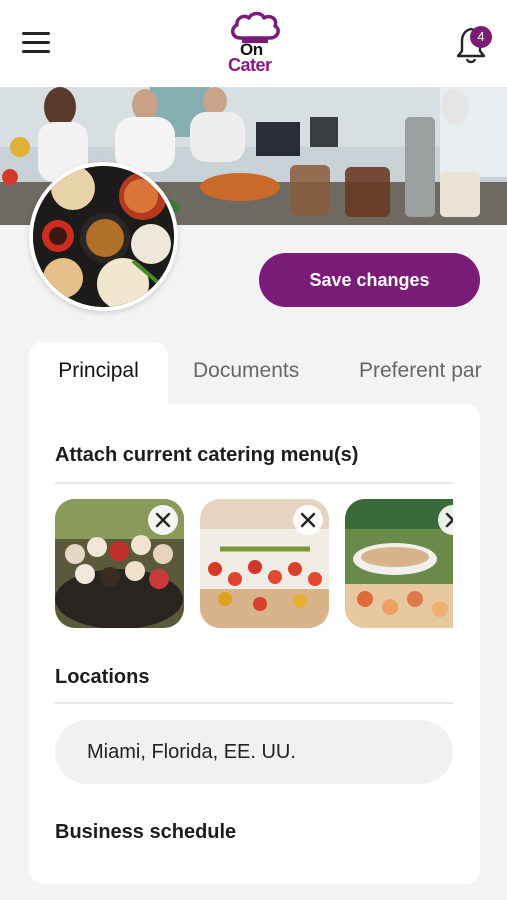 Image resolution: width=507 pixels, height=900 pixels. I want to click on tab-preferent-partners: Preferent par, so click(420, 373).